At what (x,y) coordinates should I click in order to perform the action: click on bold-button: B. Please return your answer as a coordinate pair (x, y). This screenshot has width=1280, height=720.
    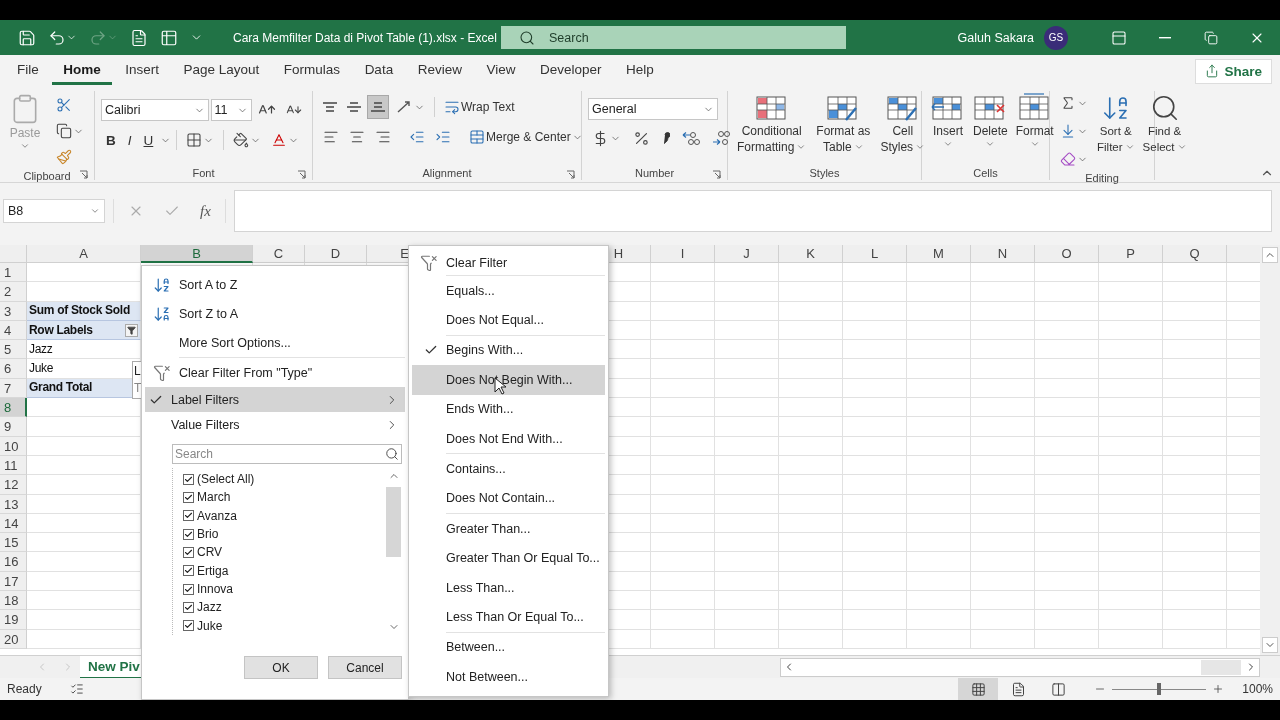
    Looking at the image, I should click on (111, 140).